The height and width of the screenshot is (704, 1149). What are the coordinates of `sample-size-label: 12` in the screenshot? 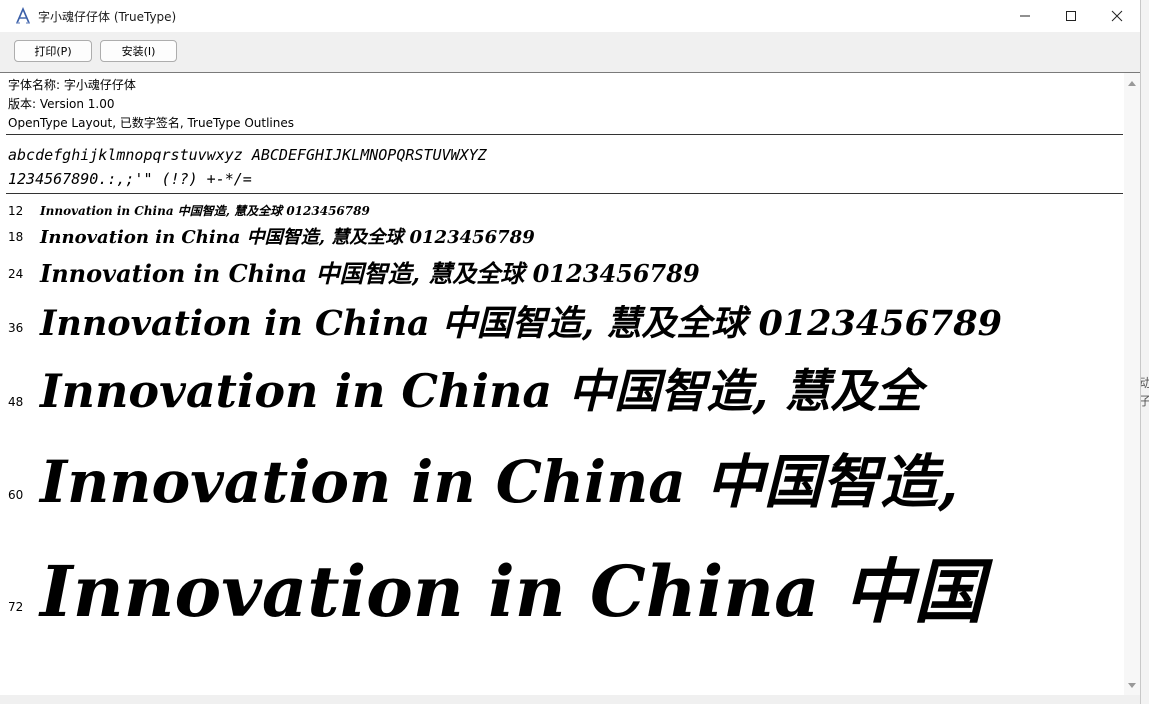 It's located at (16, 211).